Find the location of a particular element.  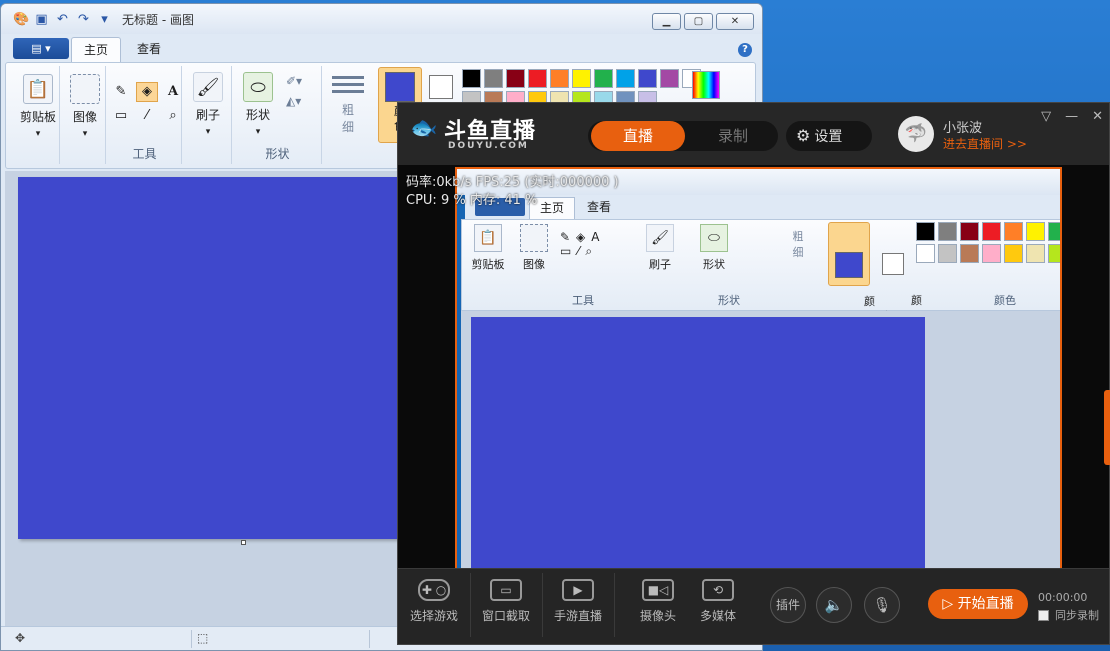

camera-label: 摄像头 is located at coordinates (657, 616).